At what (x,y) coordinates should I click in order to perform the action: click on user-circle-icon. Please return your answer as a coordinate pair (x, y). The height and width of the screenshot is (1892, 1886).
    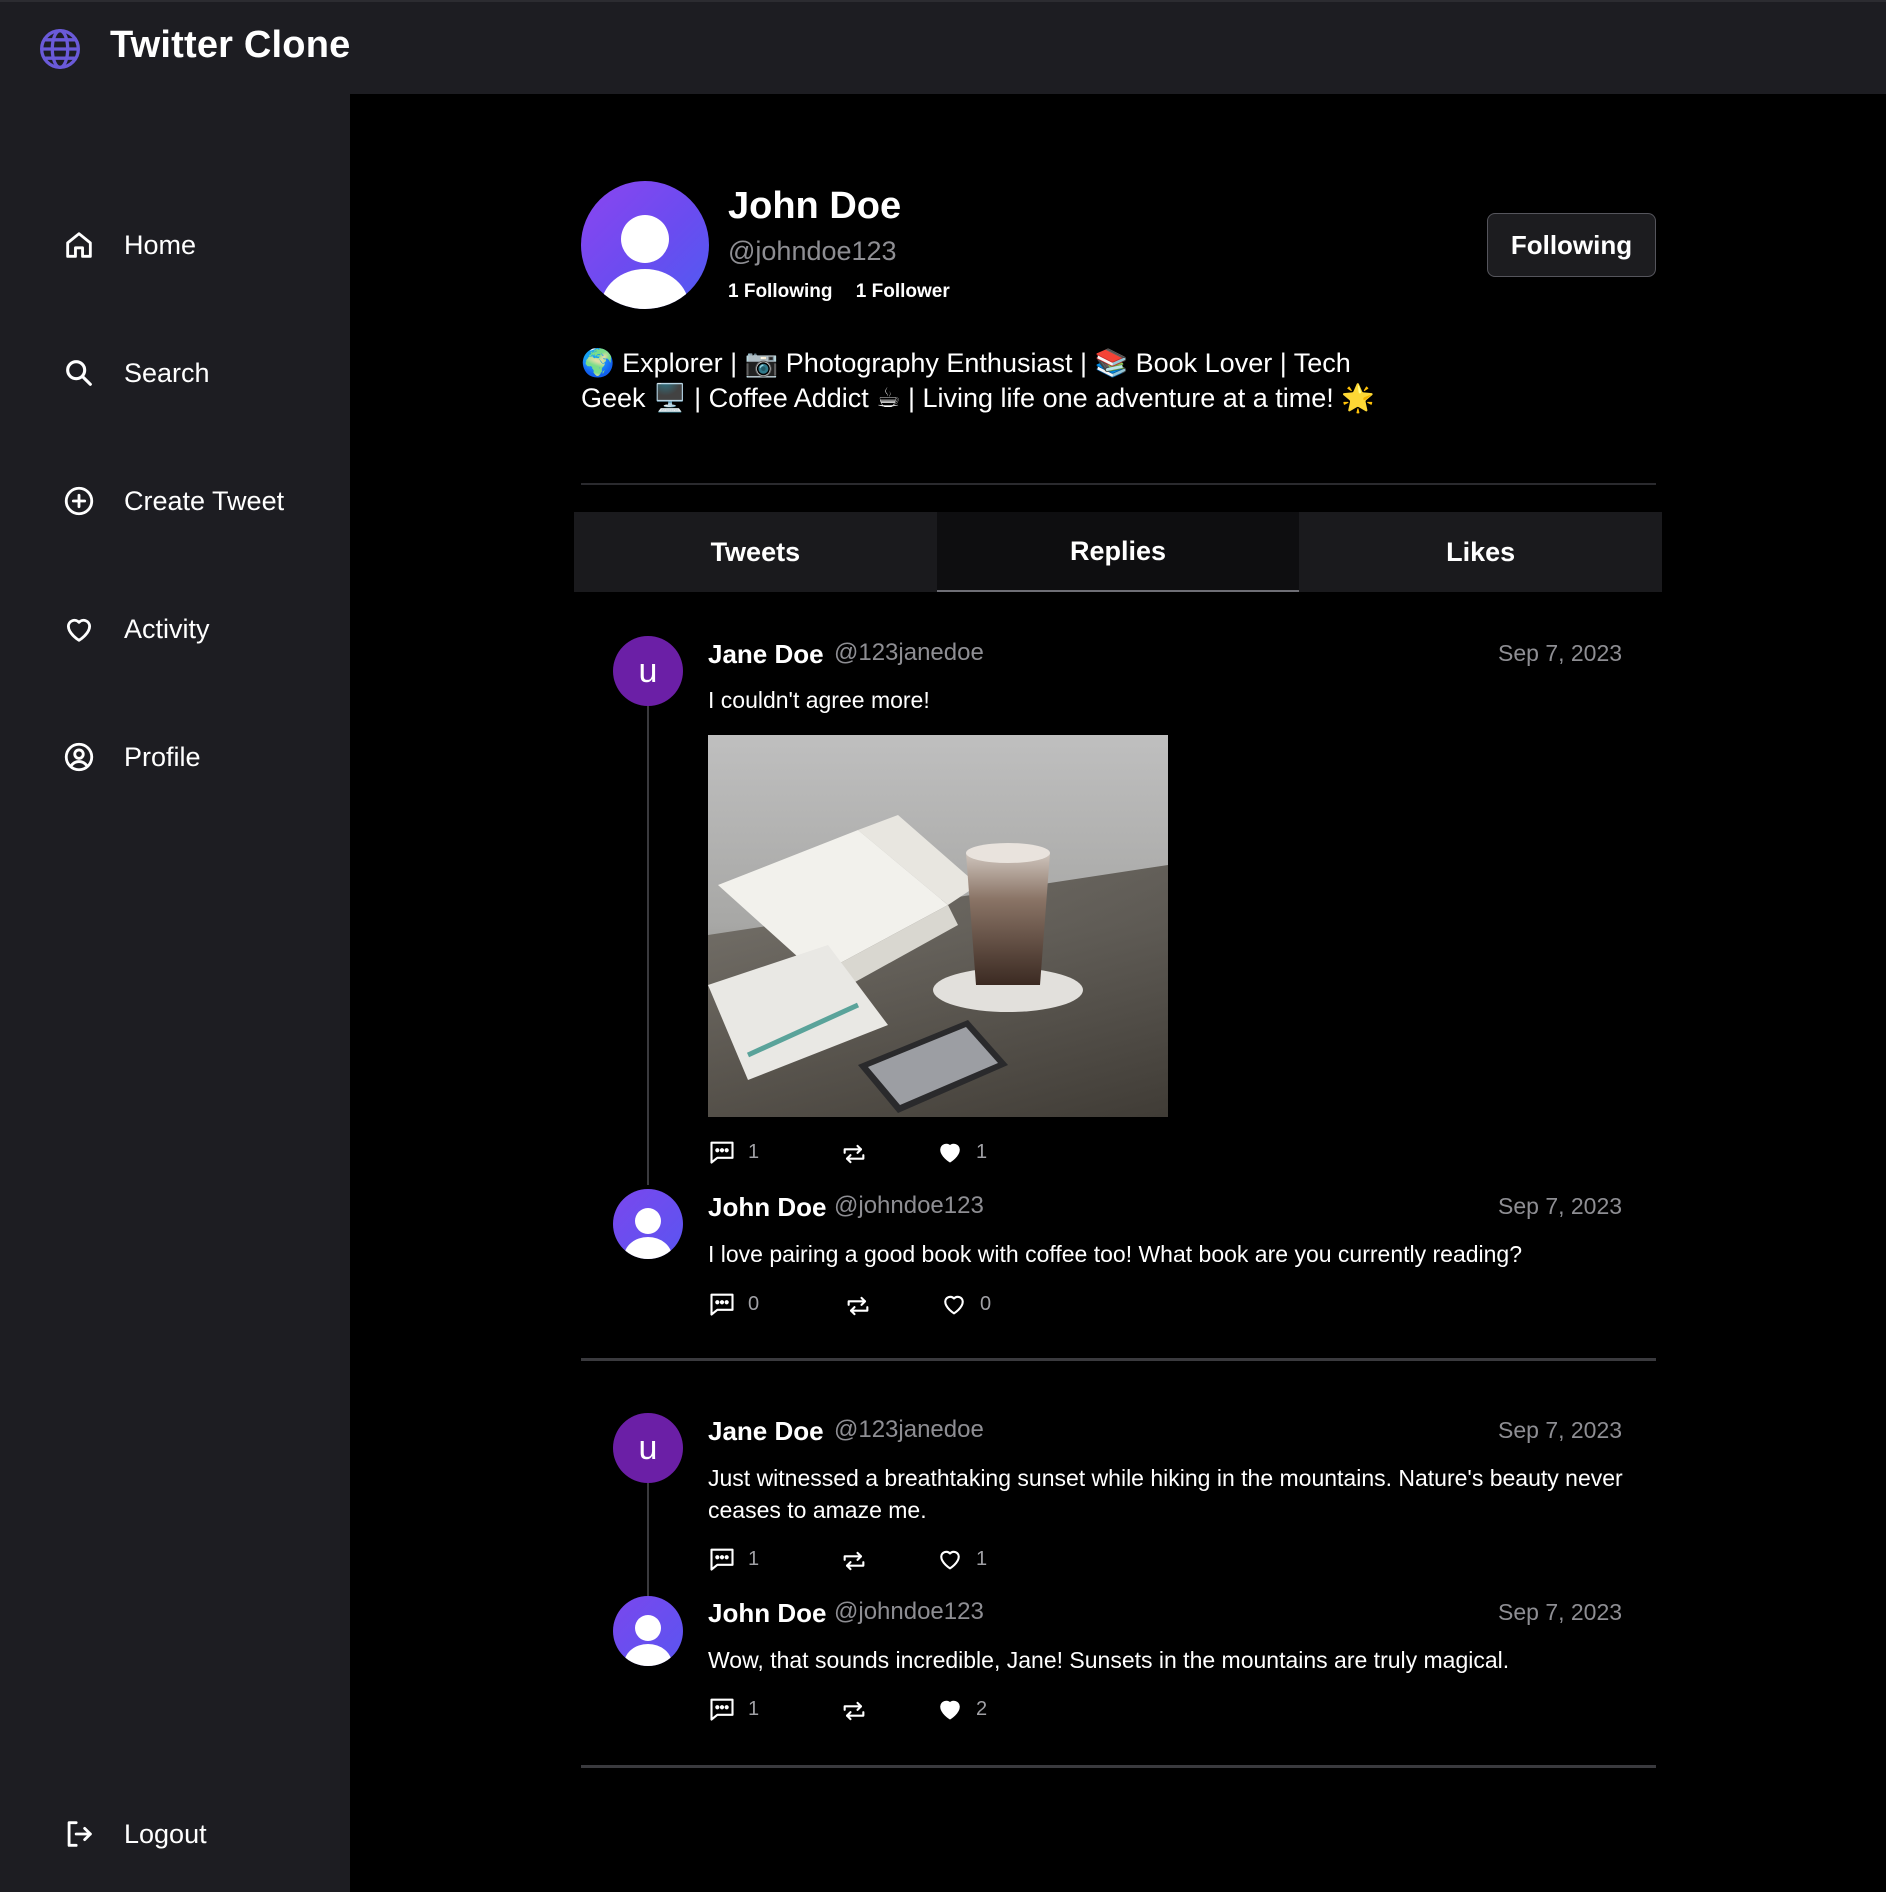
    Looking at the image, I should click on (79, 757).